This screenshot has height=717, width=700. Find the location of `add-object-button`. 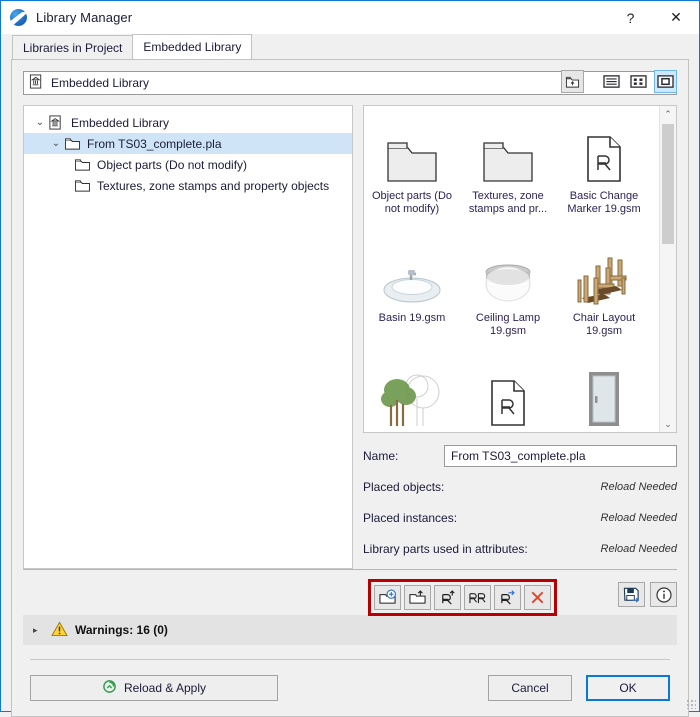

add-object-button is located at coordinates (447, 597).